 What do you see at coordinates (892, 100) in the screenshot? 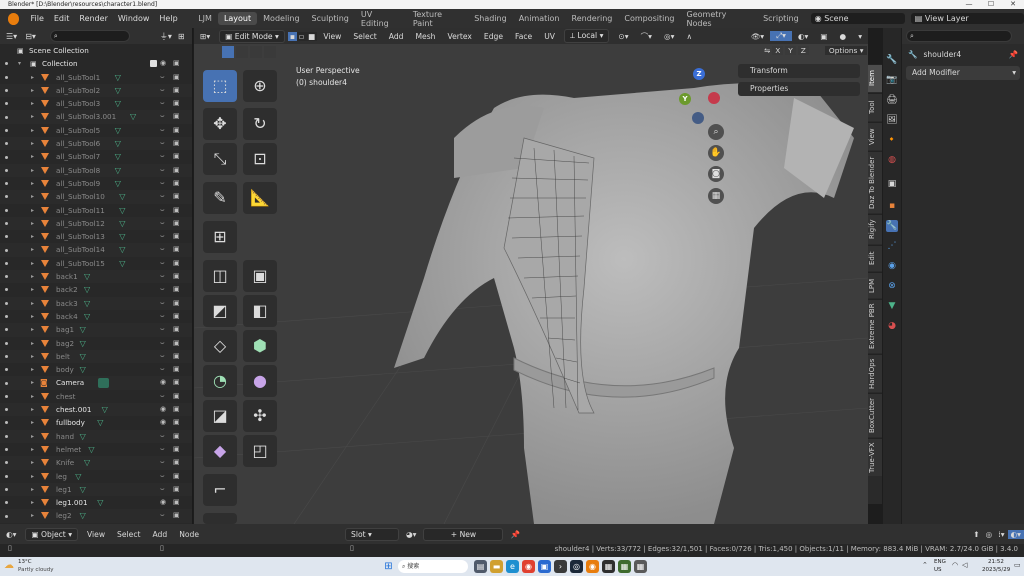
I see `output-properties-icon: 🖨` at bounding box center [892, 100].